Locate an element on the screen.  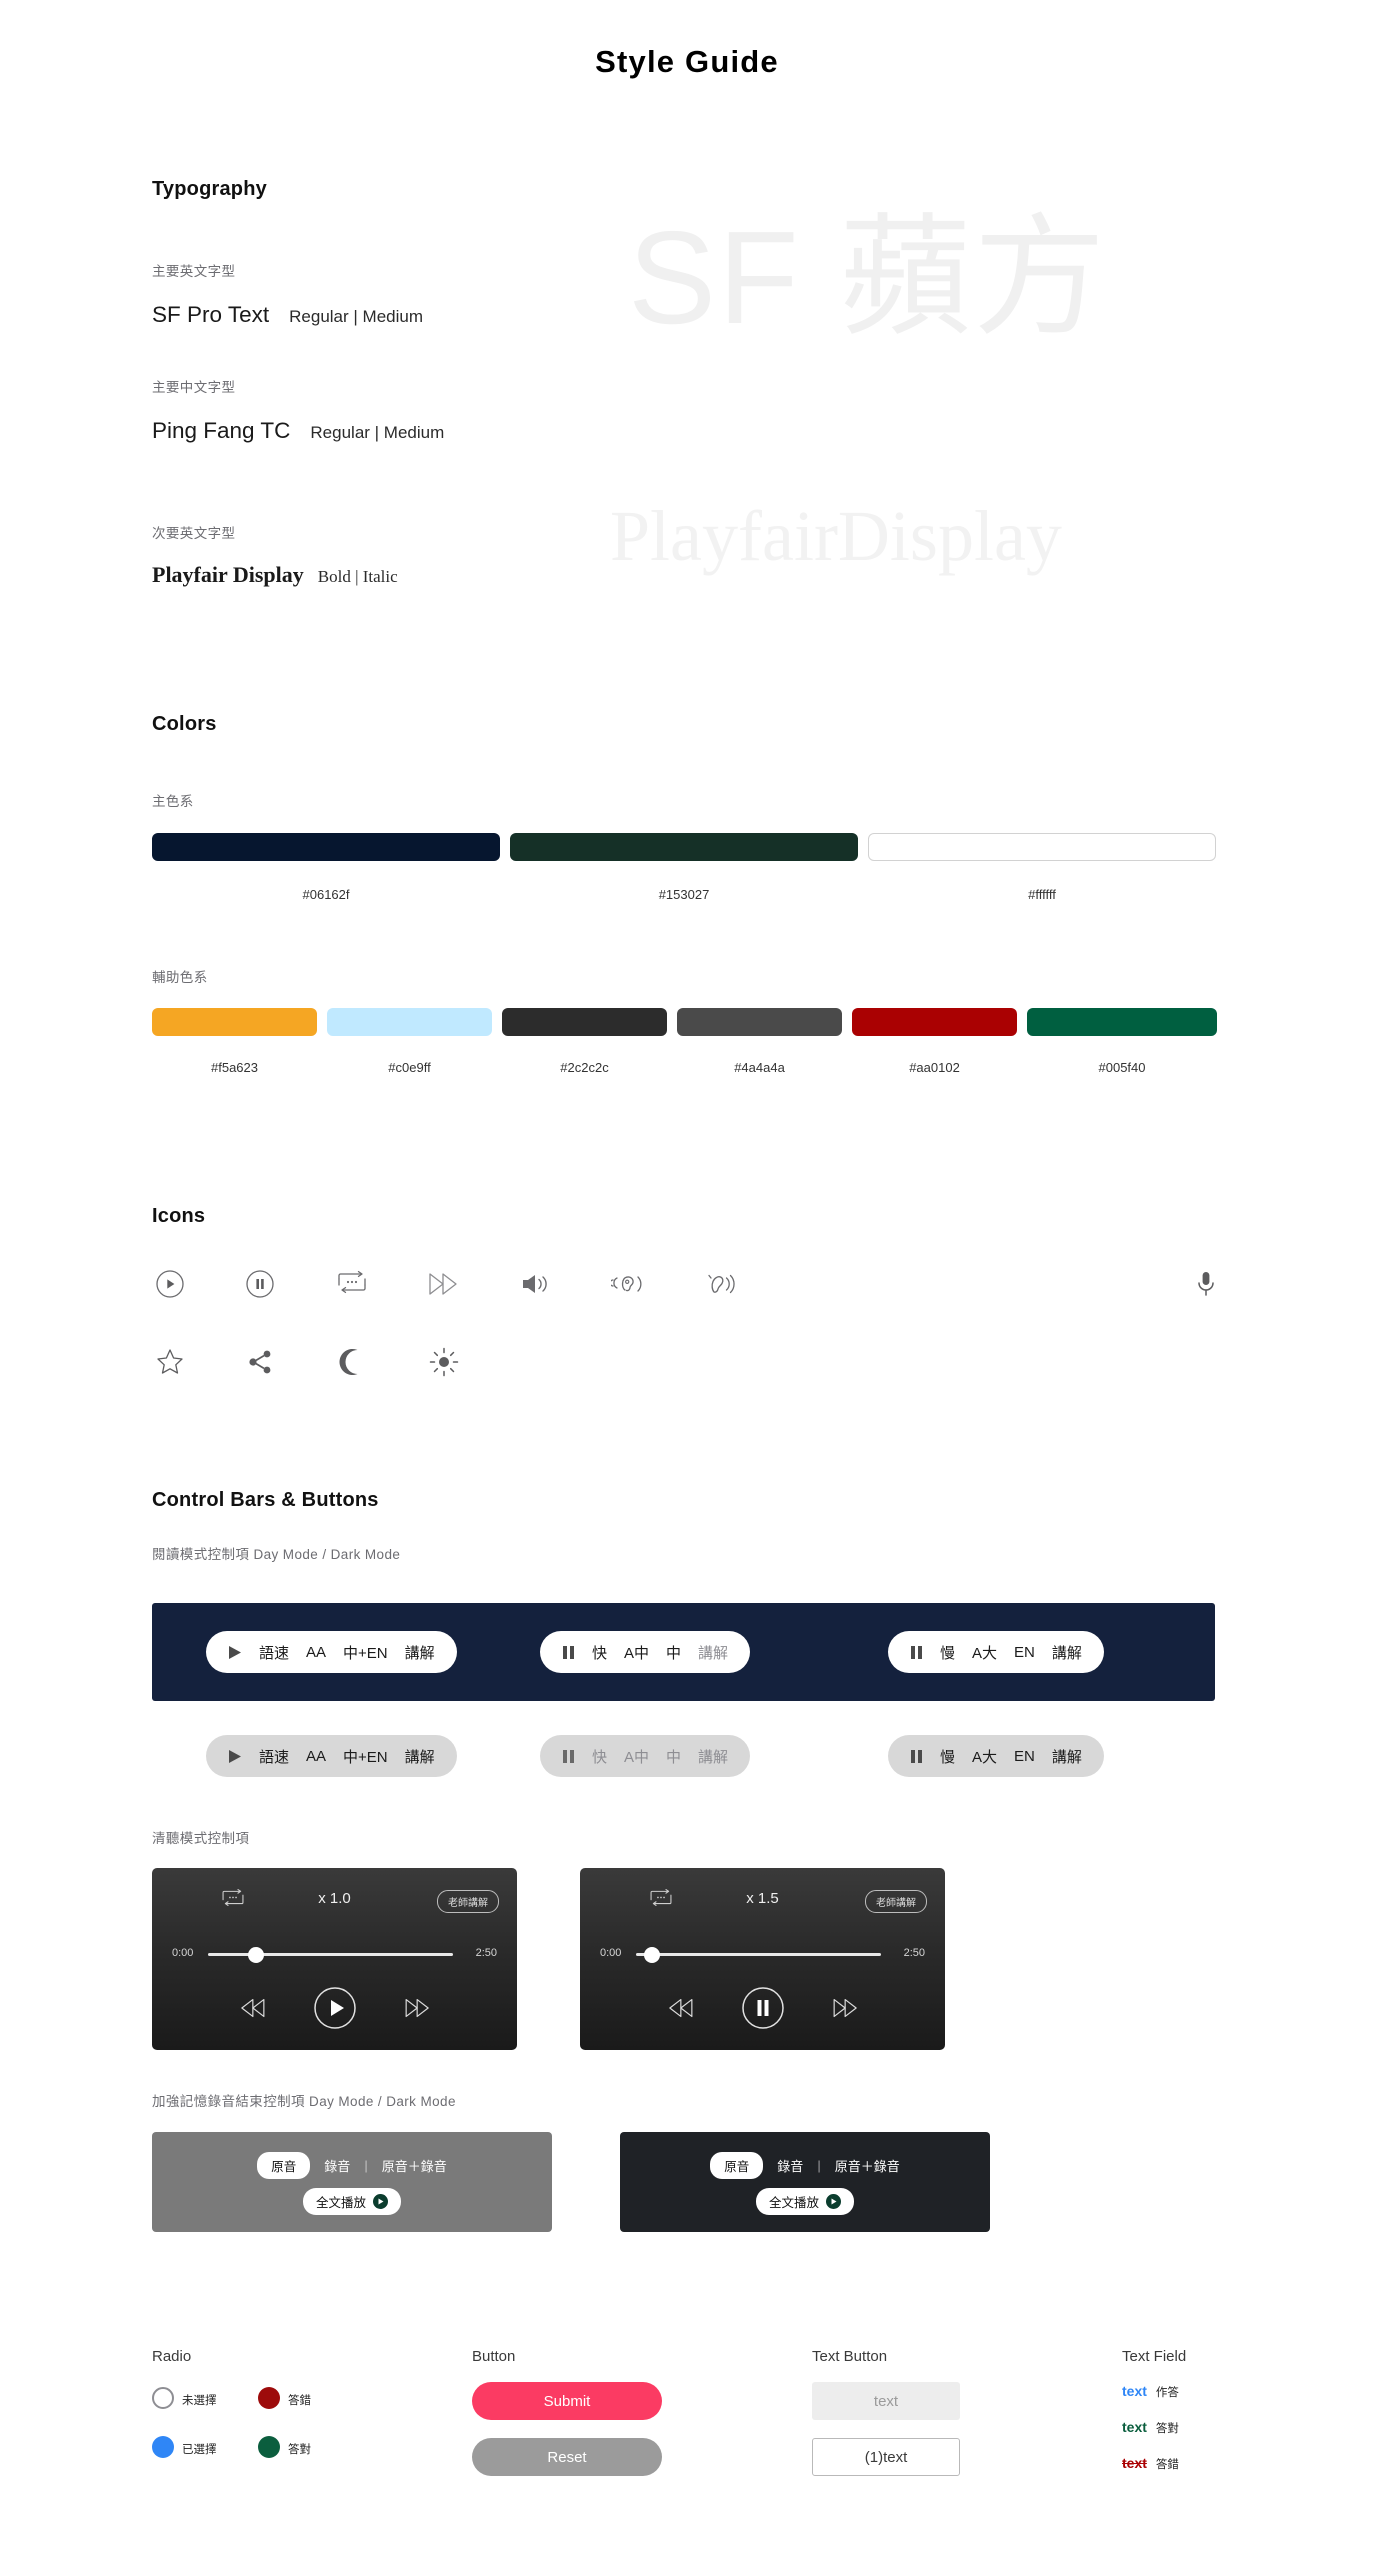
player-0-progress-bar is located at coordinates (330, 1955).